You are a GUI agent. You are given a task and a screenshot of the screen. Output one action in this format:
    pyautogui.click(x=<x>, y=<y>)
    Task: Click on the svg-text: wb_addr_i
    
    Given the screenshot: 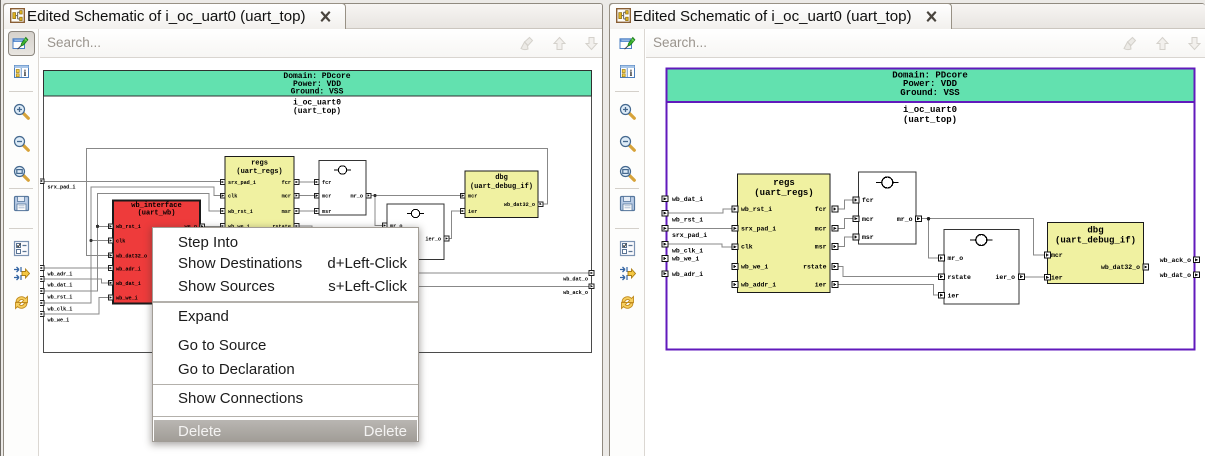 What is the action you would take?
    pyautogui.click(x=758, y=285)
    